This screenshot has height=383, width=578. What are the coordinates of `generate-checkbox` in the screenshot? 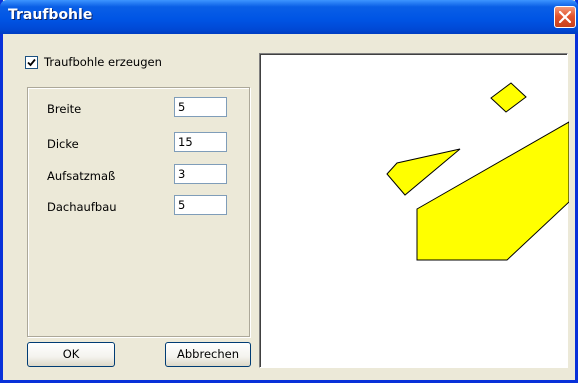 It's located at (31, 62).